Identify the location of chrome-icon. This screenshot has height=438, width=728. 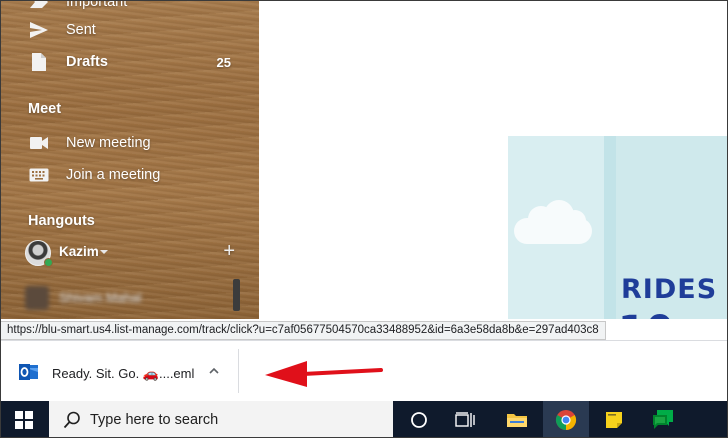
(566, 420).